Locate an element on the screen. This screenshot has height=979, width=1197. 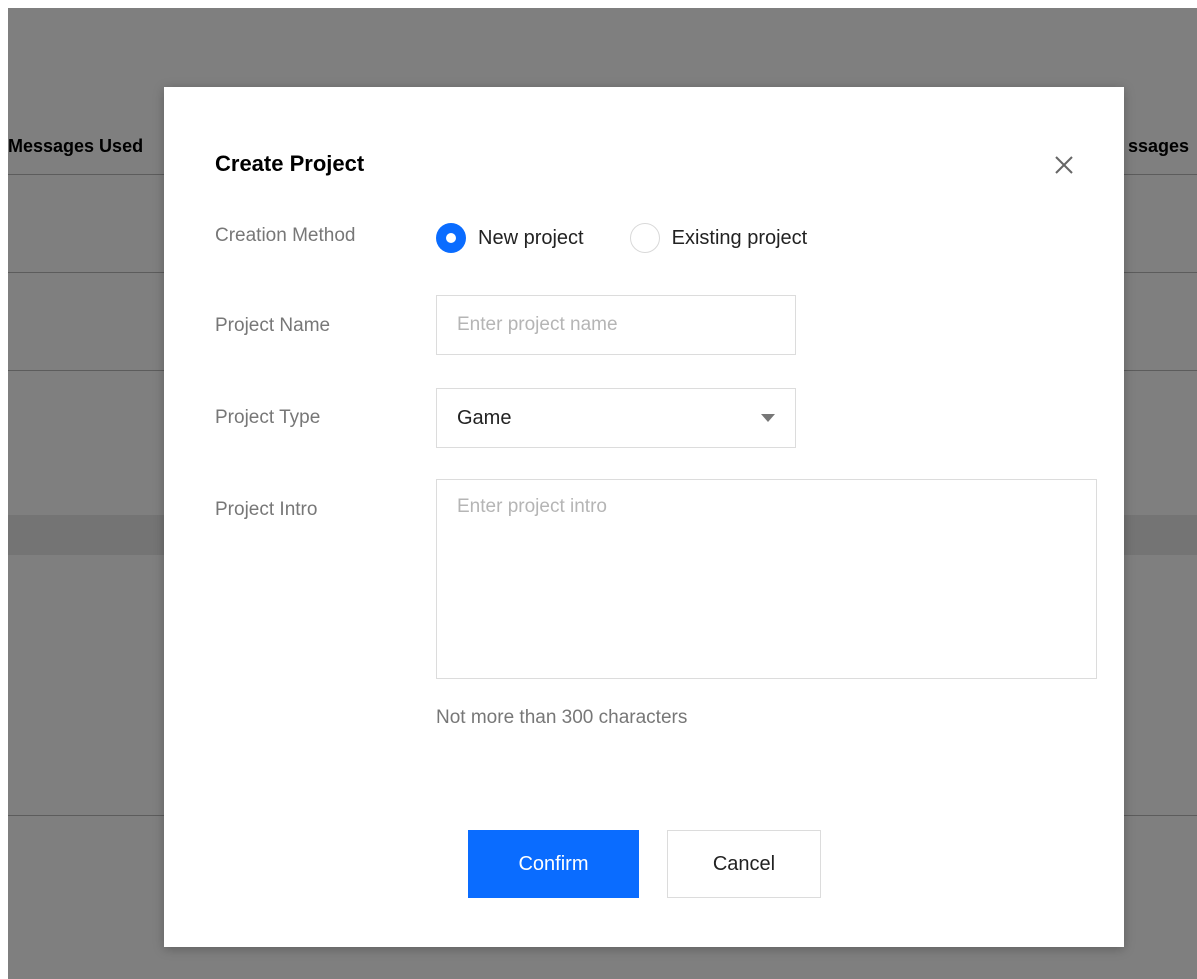
project-intro-textarea is located at coordinates (766, 579).